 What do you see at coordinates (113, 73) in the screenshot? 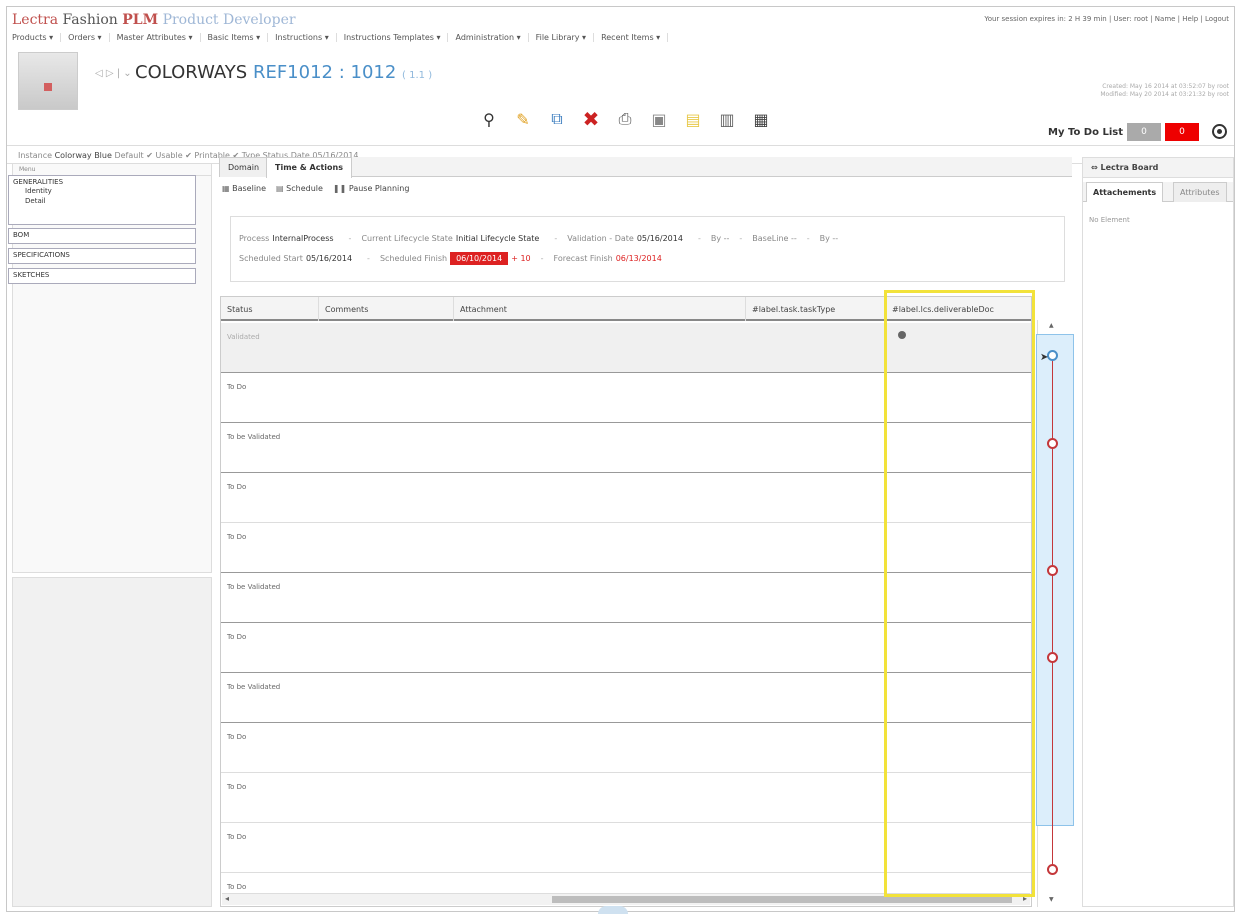
I see `nav-arrows-icon: ◁ ▷ | ⌄` at bounding box center [113, 73].